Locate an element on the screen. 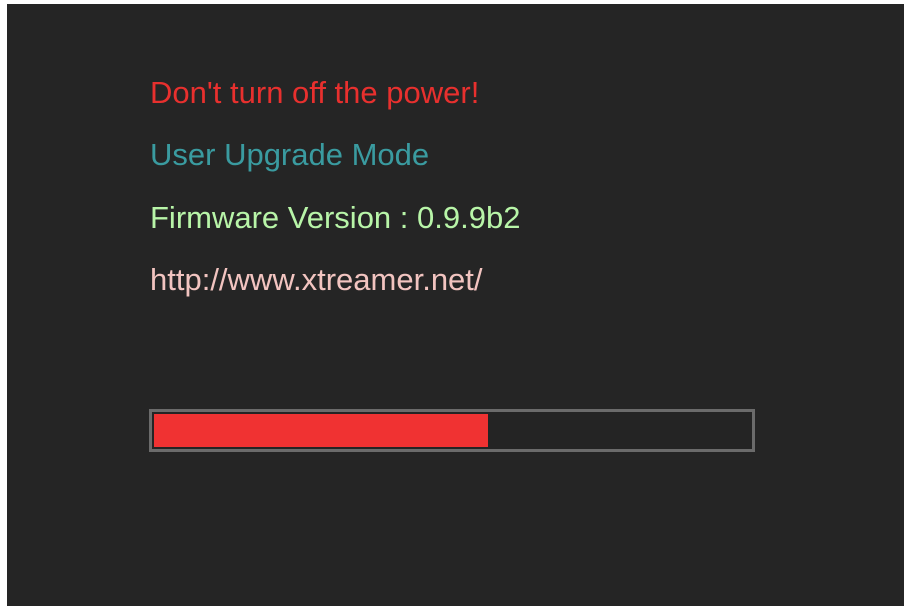  firmware-version-text: Firmware Version : 0.9.9b2 is located at coordinates (335, 217).